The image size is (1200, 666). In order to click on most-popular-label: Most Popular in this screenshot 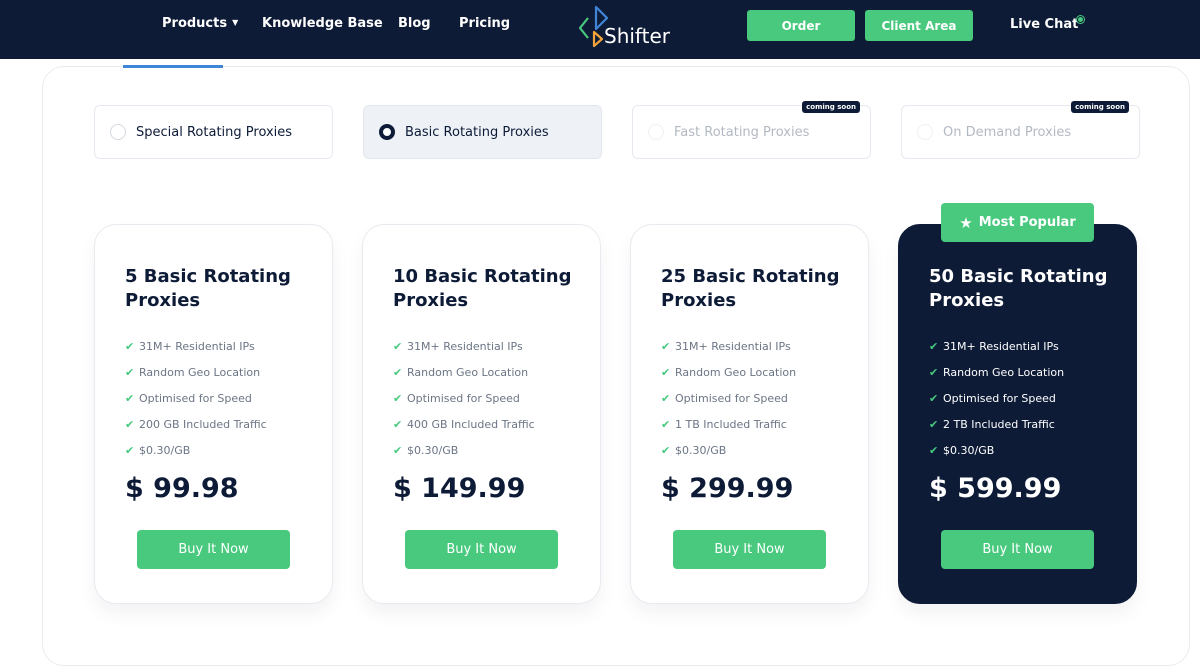, I will do `click(1027, 222)`.